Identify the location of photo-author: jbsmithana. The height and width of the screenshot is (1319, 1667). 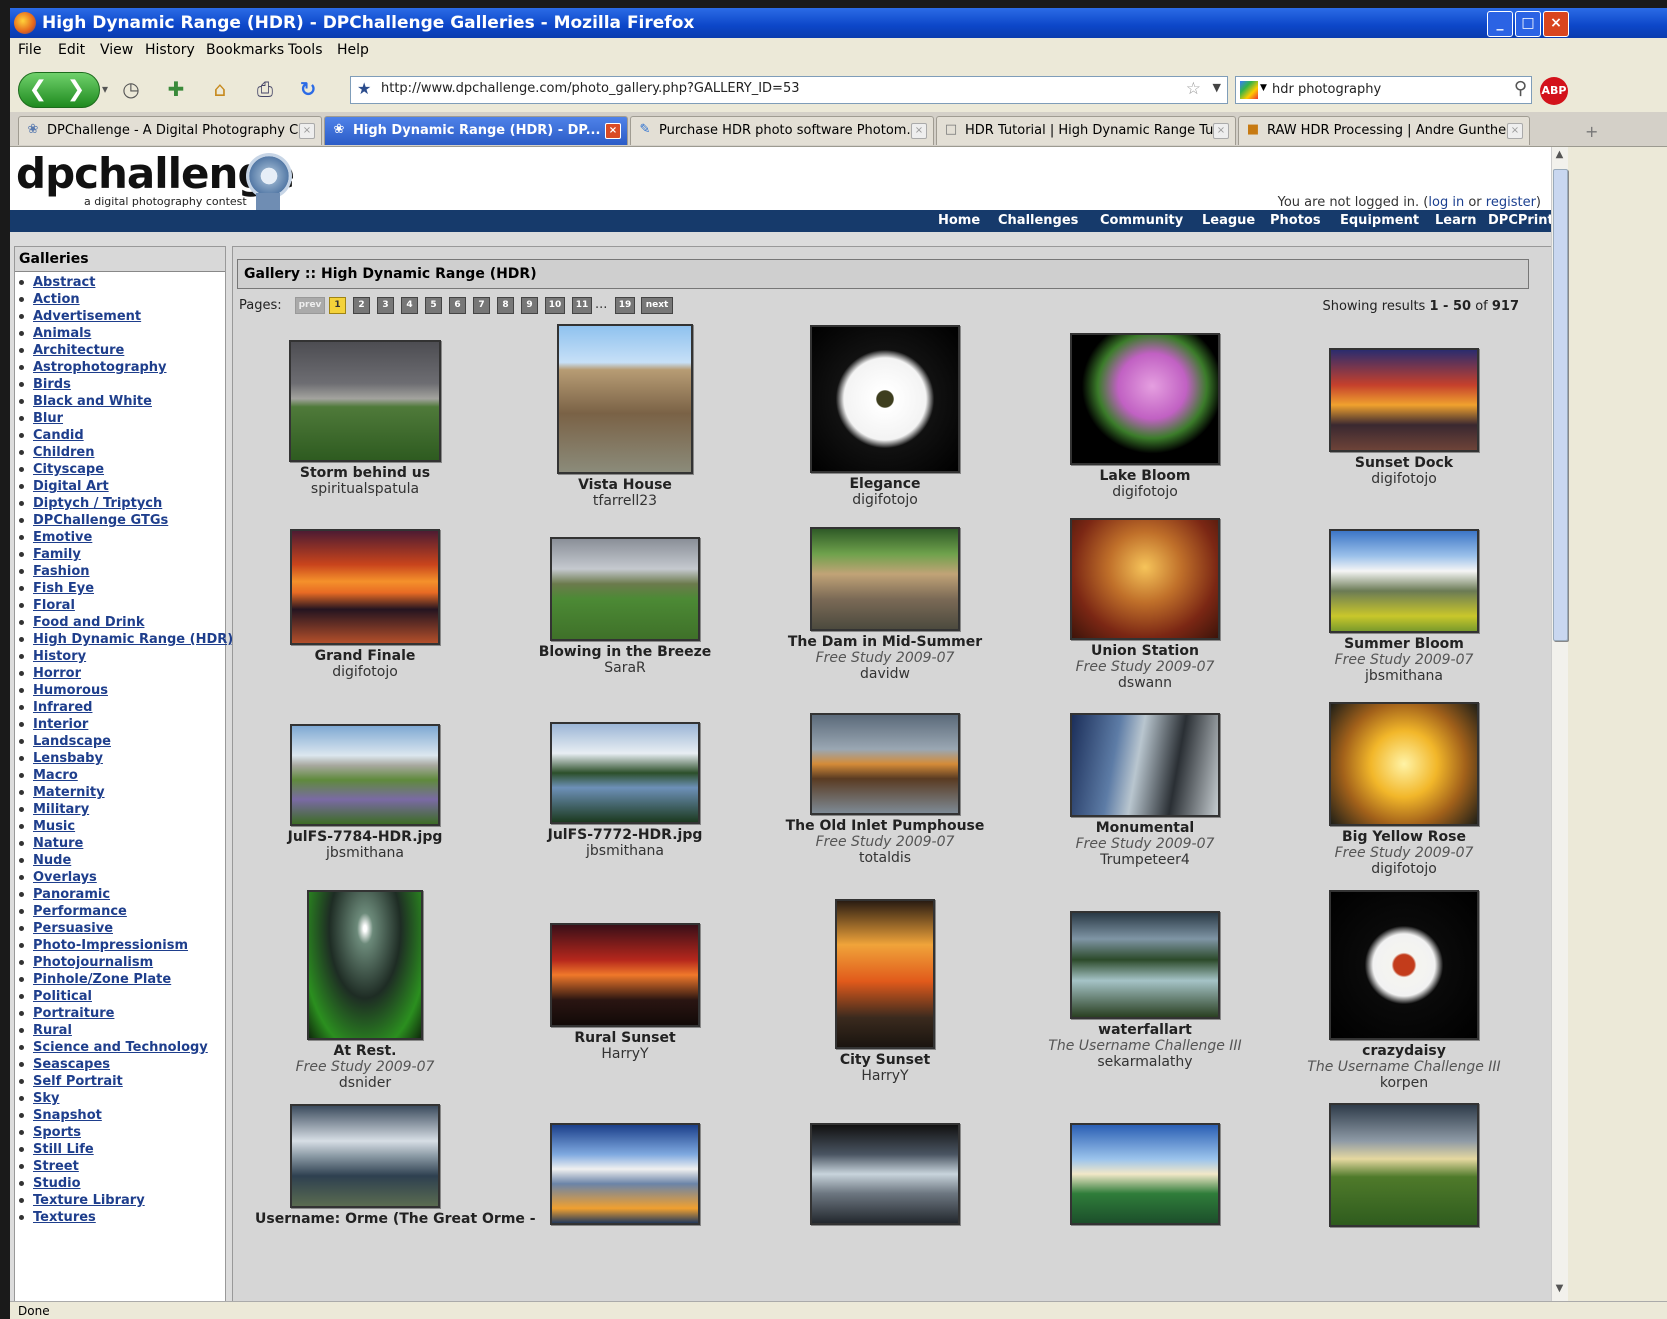
(1404, 676).